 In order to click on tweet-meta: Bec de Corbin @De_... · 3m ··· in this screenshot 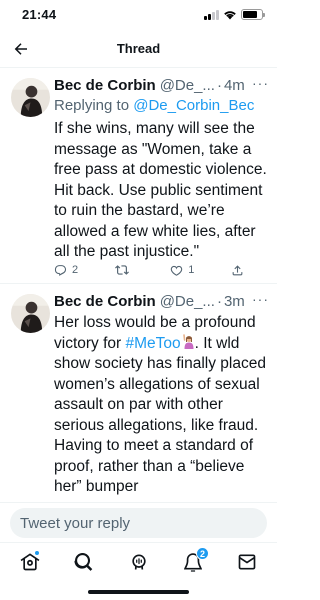, I will do `click(161, 301)`.